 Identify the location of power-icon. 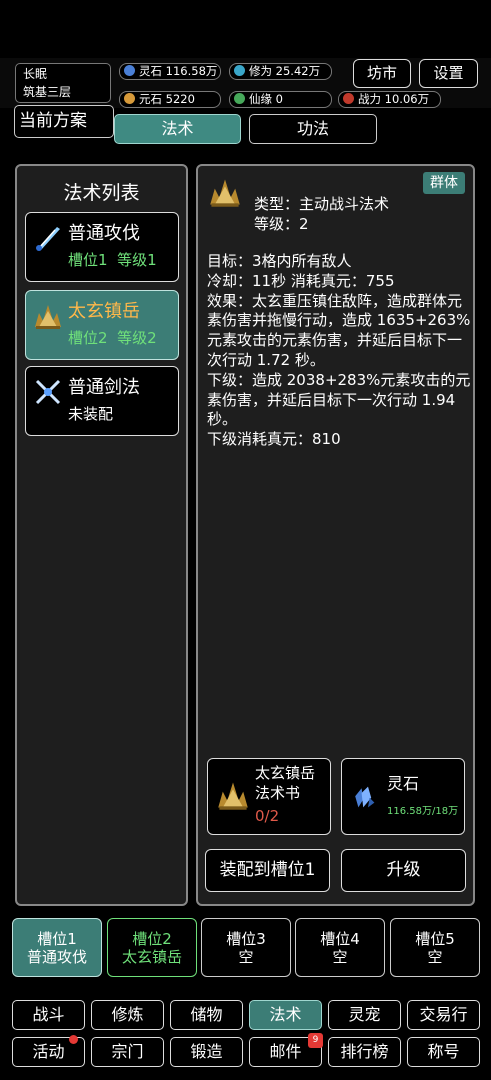
(348, 98).